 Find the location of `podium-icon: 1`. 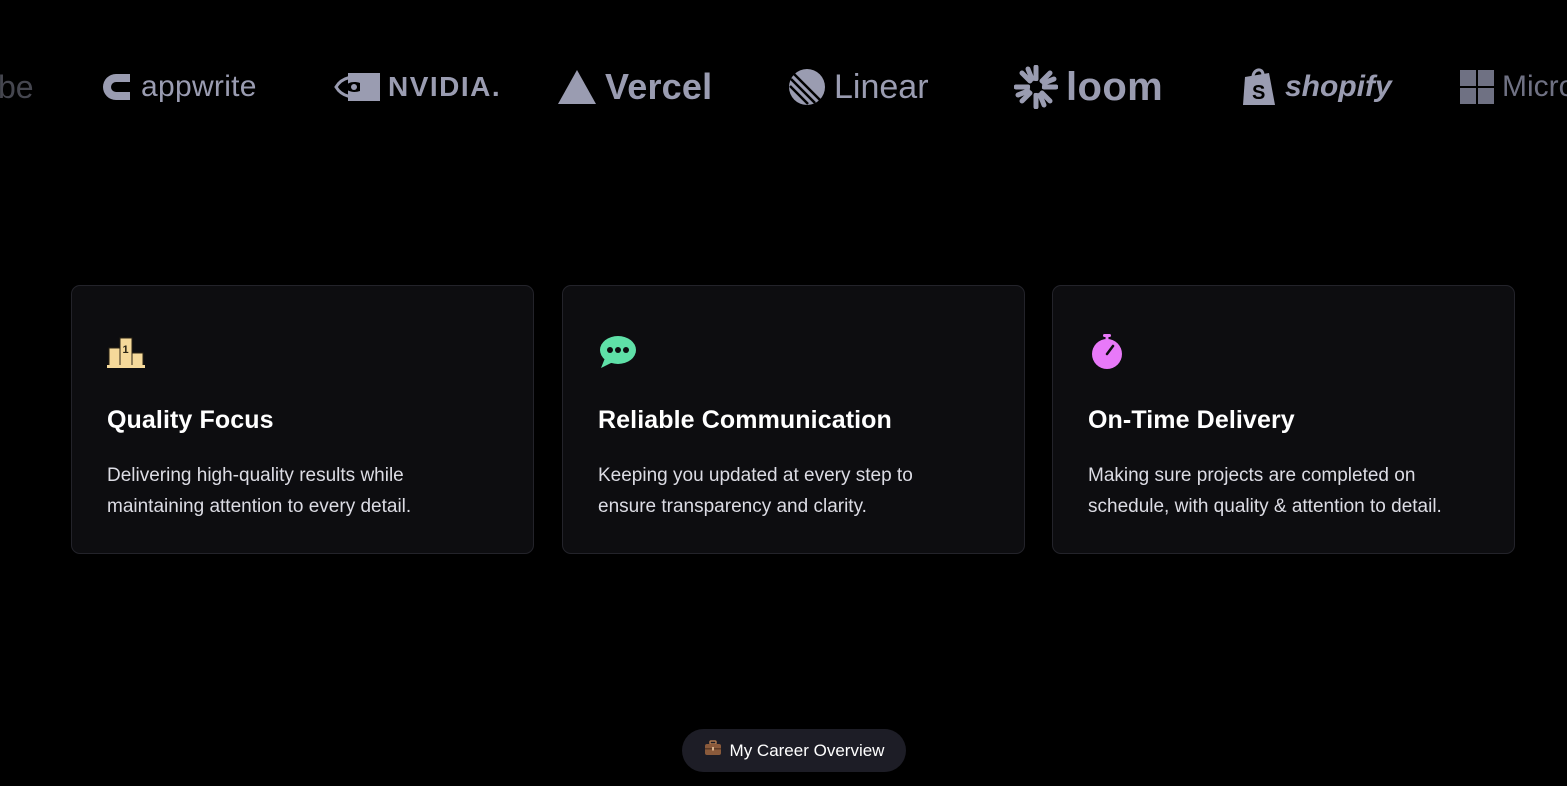

podium-icon: 1 is located at coordinates (126, 352).